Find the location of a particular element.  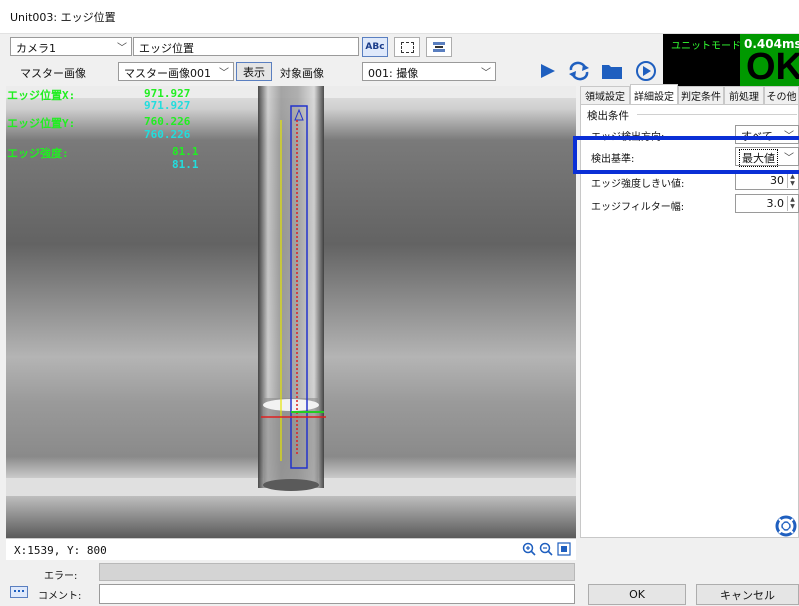

repeat-button is located at coordinates (579, 71).